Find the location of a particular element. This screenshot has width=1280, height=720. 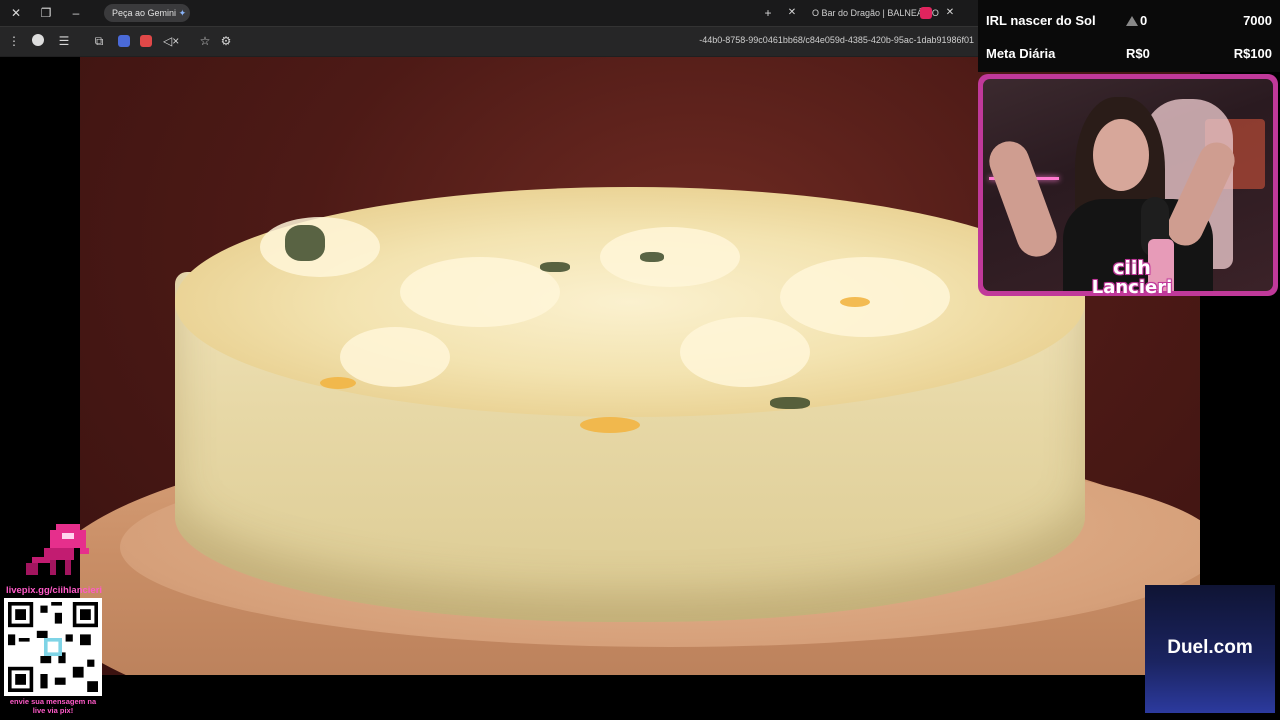

media-icon: ◁× is located at coordinates (171, 42).